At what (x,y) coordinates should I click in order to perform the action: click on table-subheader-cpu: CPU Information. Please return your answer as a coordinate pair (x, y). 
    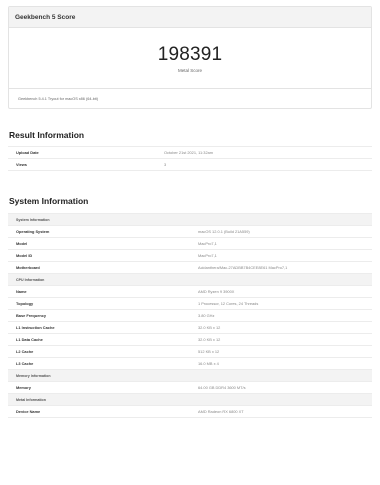
    Looking at the image, I should click on (190, 279).